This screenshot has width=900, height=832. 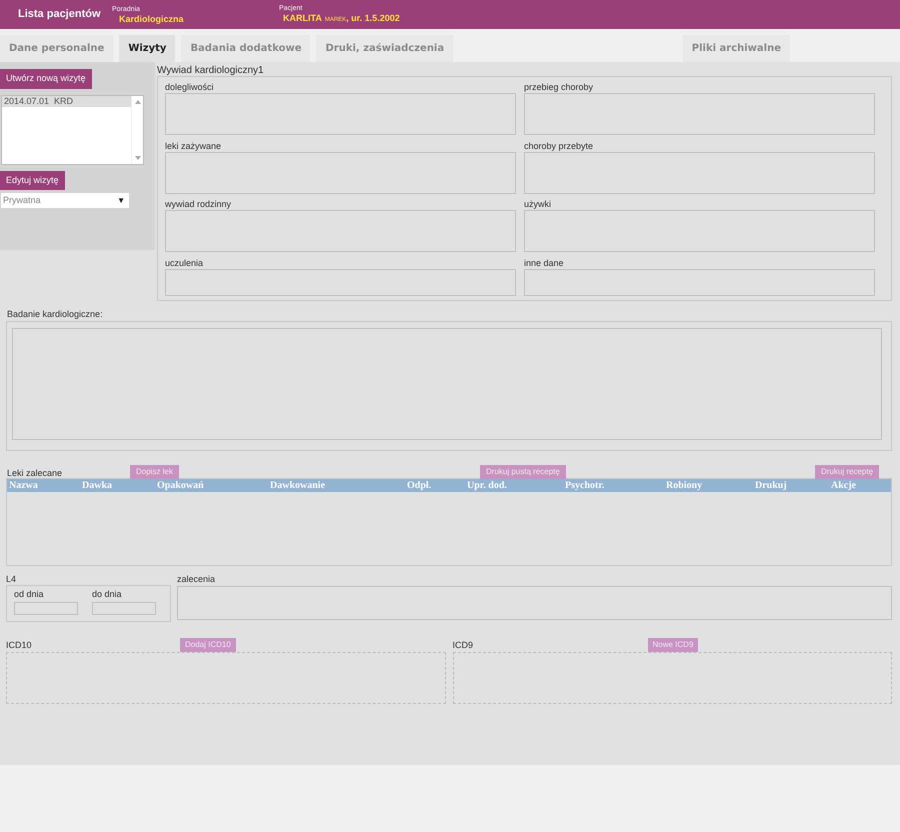 What do you see at coordinates (98, 485) in the screenshot?
I see `column-header: Dawka` at bounding box center [98, 485].